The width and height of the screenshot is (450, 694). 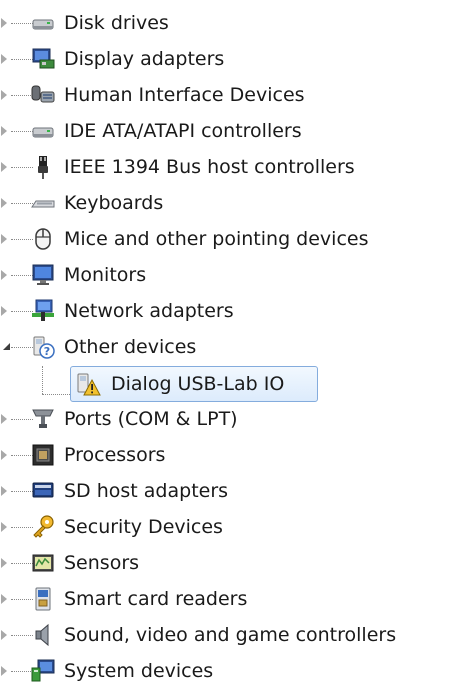 What do you see at coordinates (156, 599) in the screenshot?
I see `tree-item-label: Smart card readers` at bounding box center [156, 599].